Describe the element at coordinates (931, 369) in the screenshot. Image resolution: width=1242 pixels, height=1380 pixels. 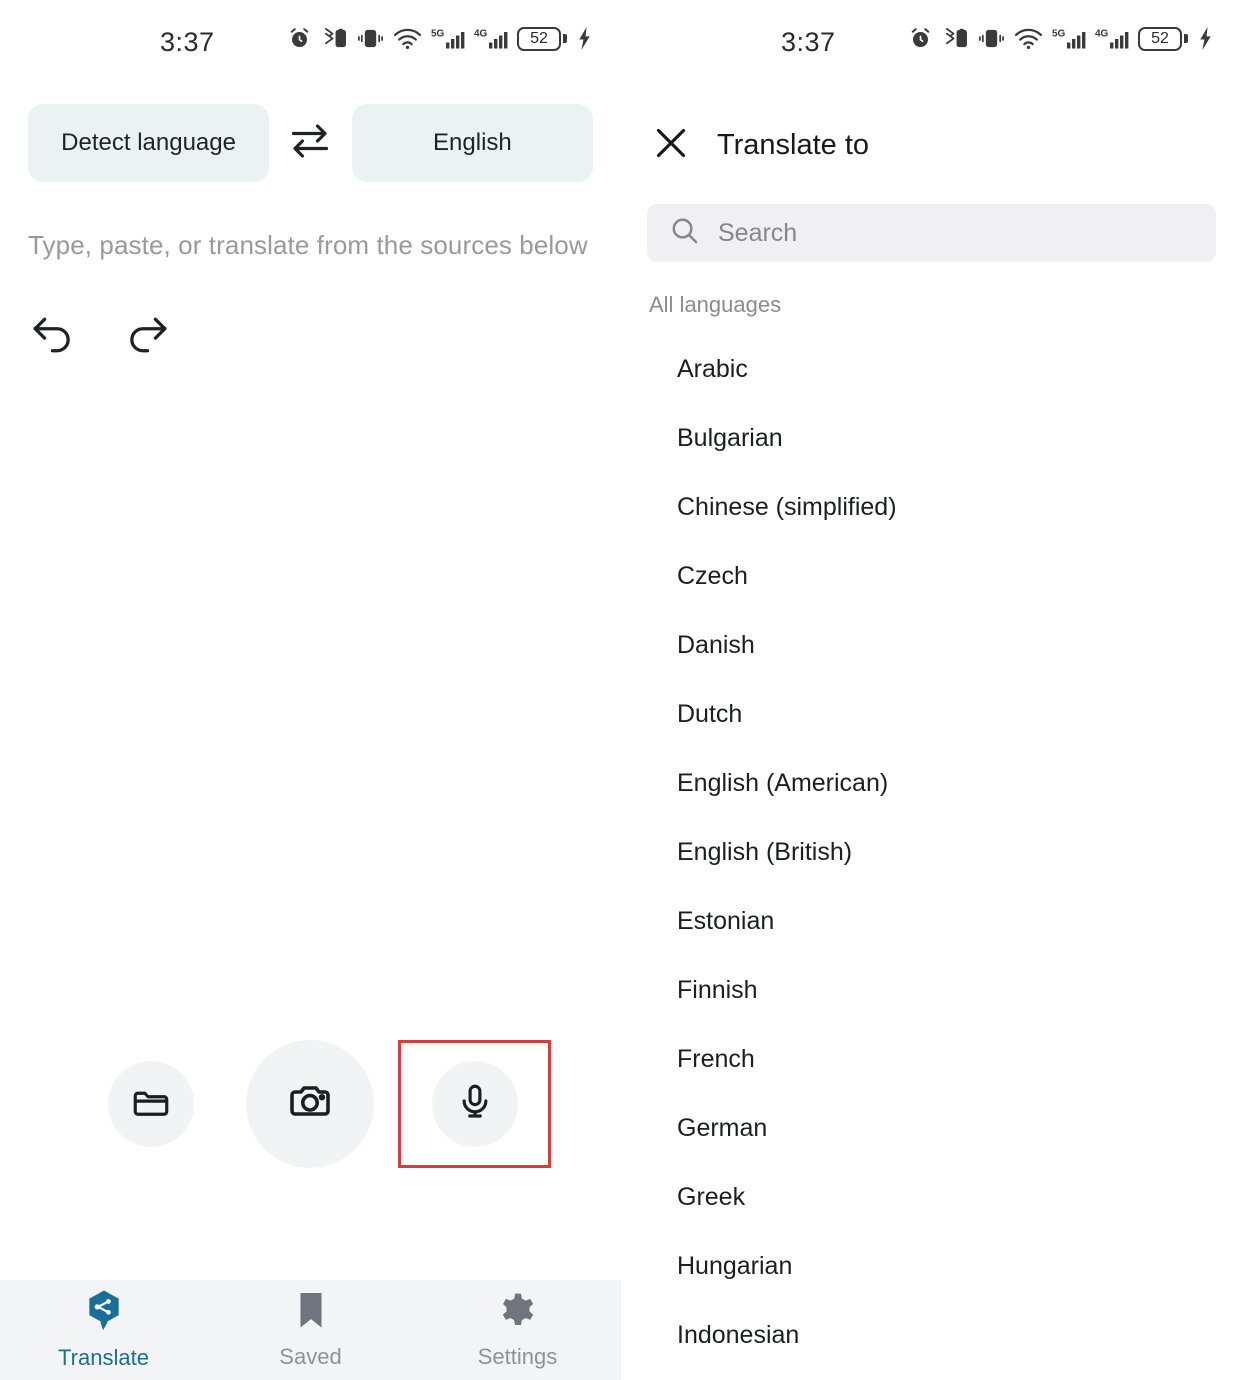
I see `list-item: Arabic` at that location.